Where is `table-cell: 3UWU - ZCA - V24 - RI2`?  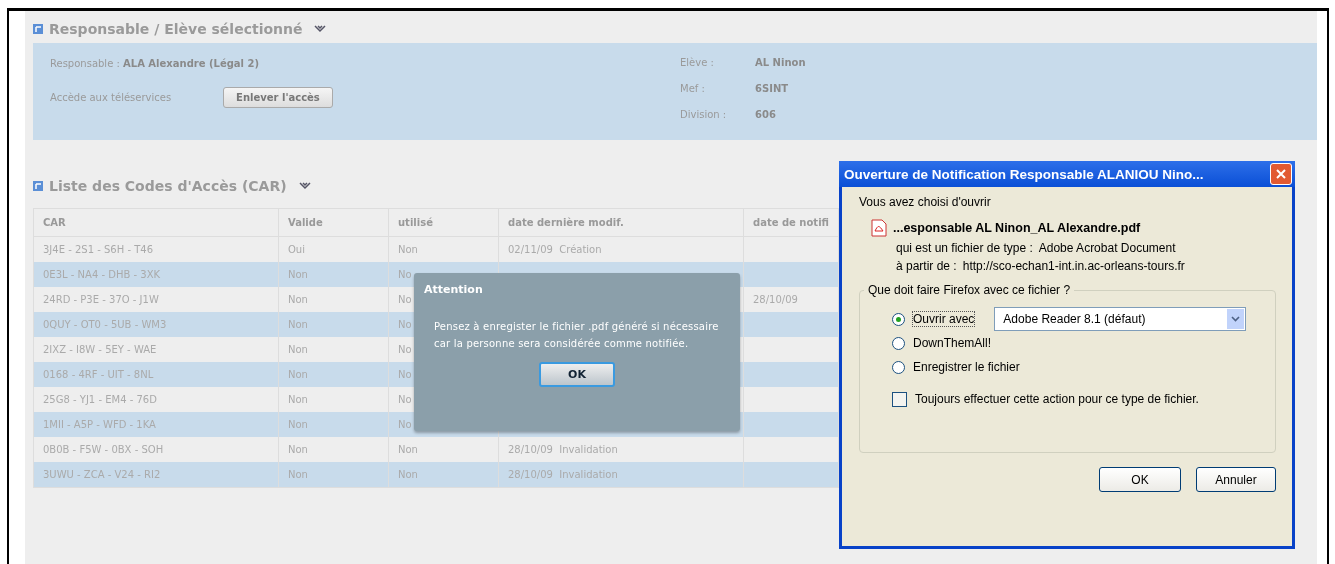 table-cell: 3UWU - ZCA - V24 - RI2 is located at coordinates (156, 474).